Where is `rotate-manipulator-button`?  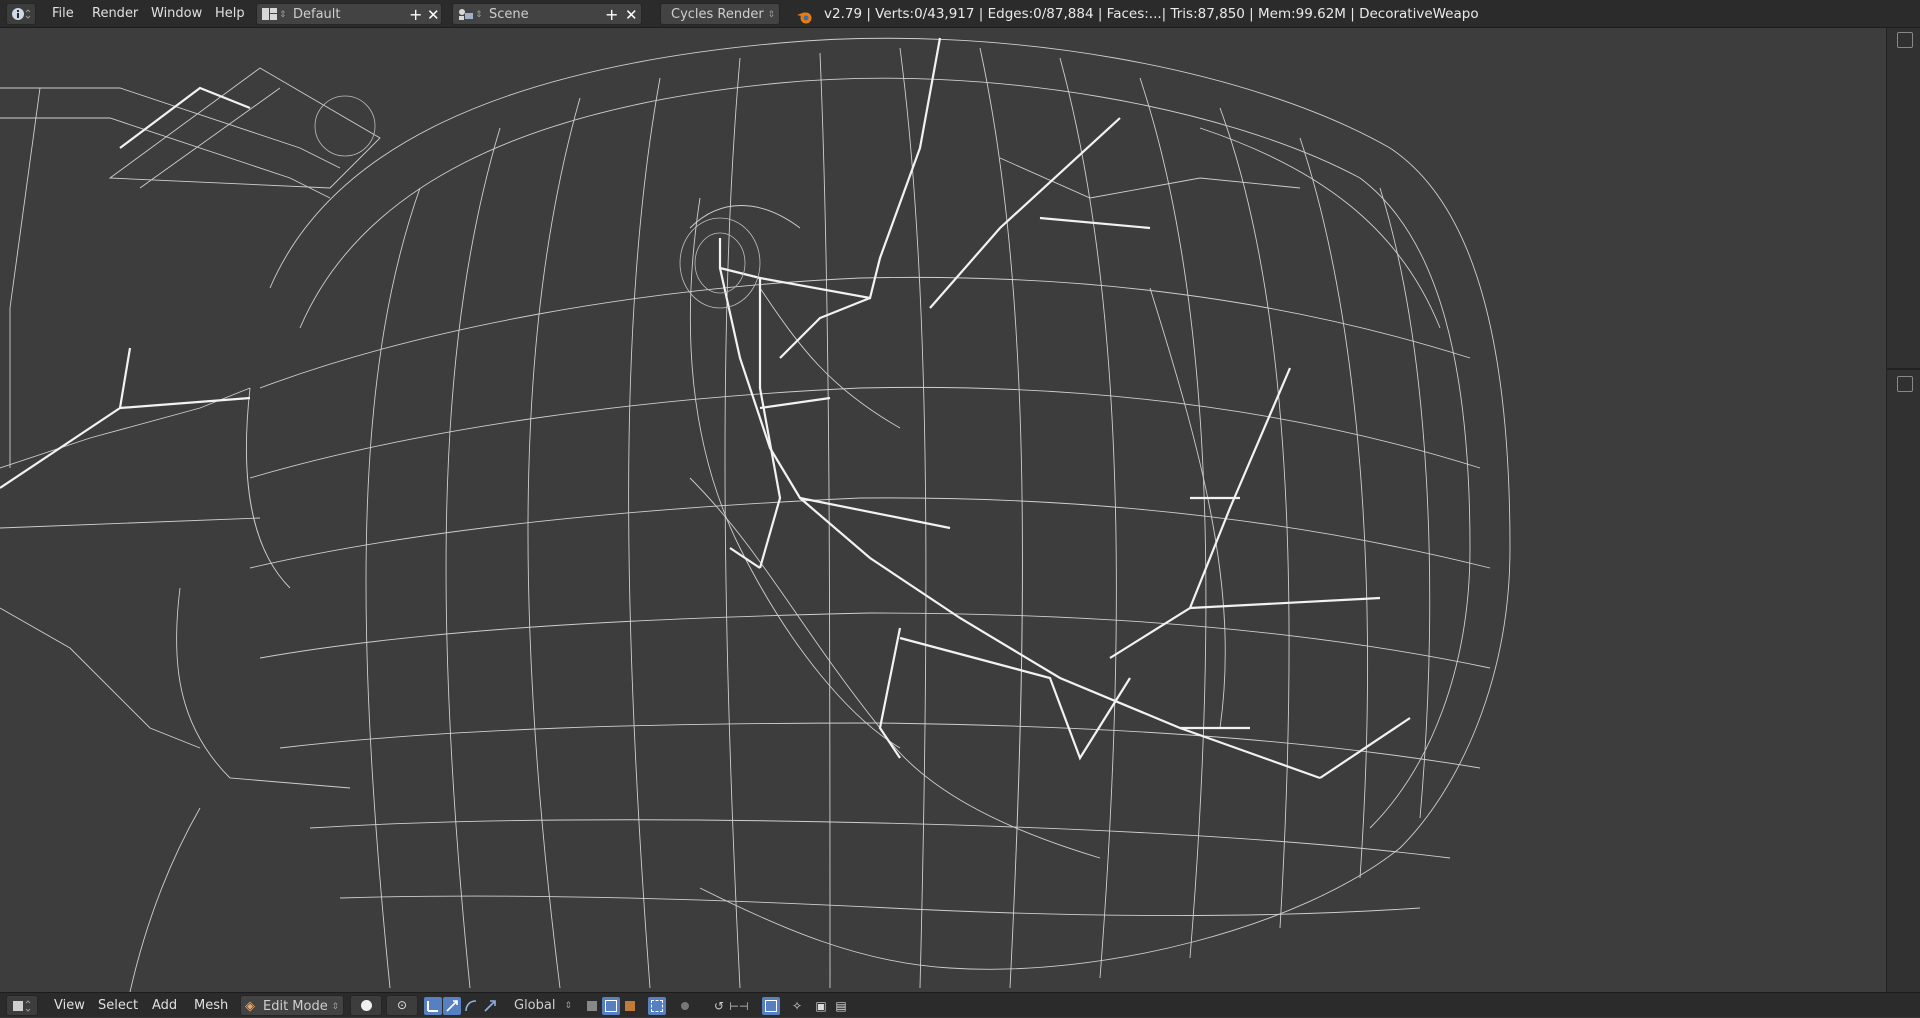
rotate-manipulator-button is located at coordinates (471, 1006).